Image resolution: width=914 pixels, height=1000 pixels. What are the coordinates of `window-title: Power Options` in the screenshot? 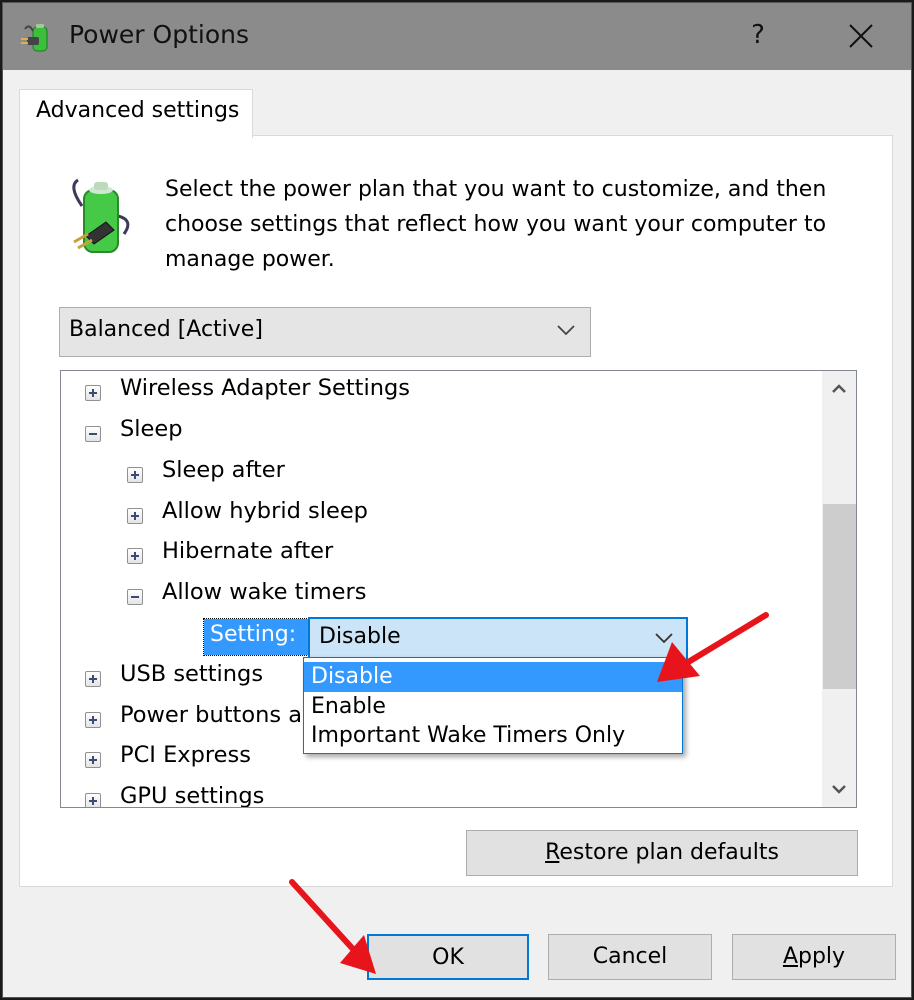 It's located at (159, 34).